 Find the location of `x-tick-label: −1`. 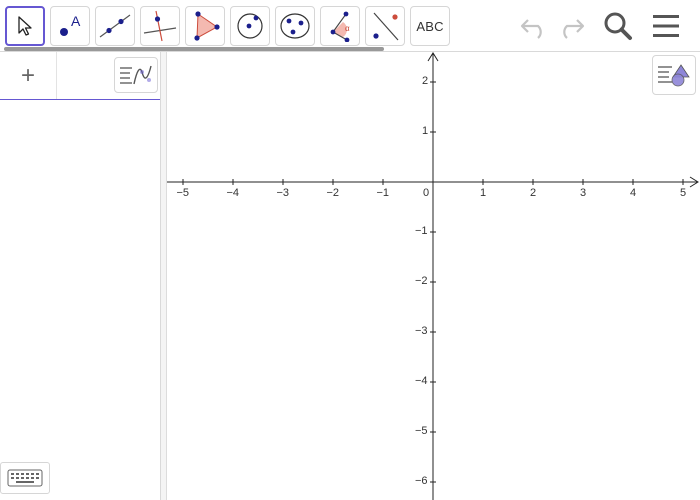

x-tick-label: −1 is located at coordinates (383, 193).